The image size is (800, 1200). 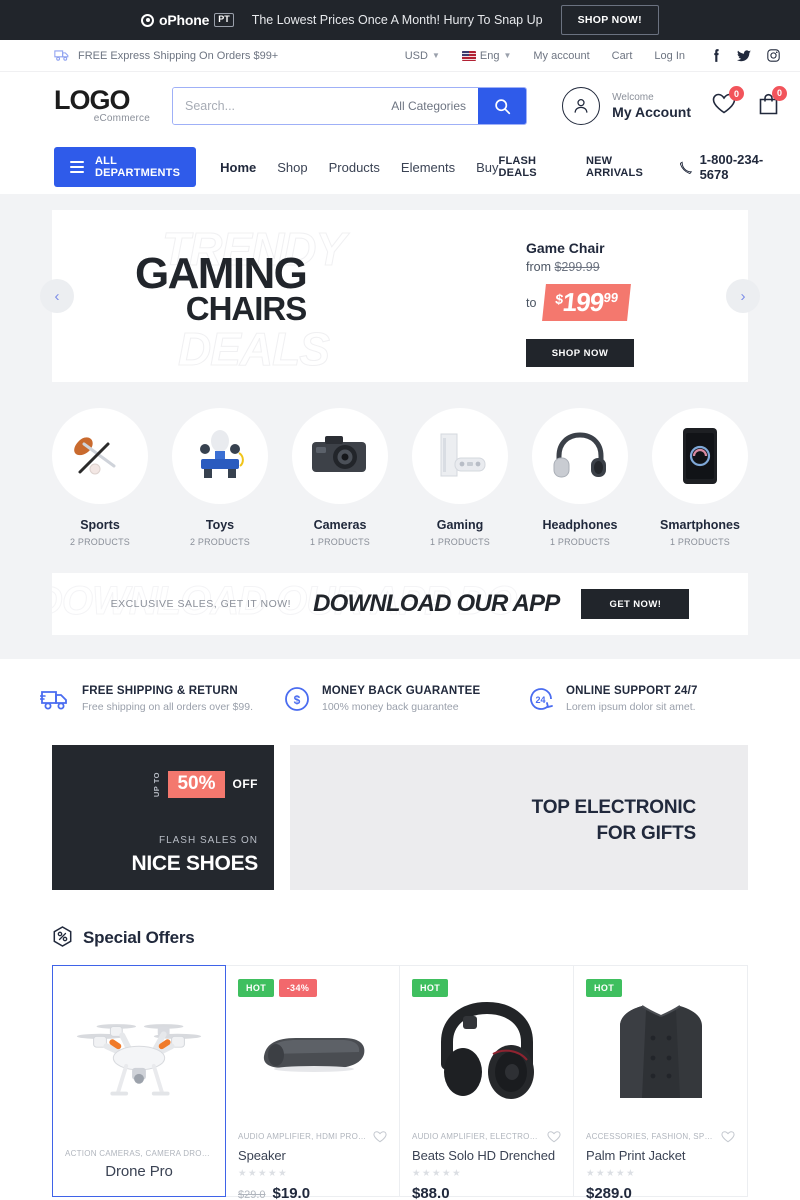 What do you see at coordinates (121, 119) in the screenshot?
I see `logo-sub-text: eCommerce` at bounding box center [121, 119].